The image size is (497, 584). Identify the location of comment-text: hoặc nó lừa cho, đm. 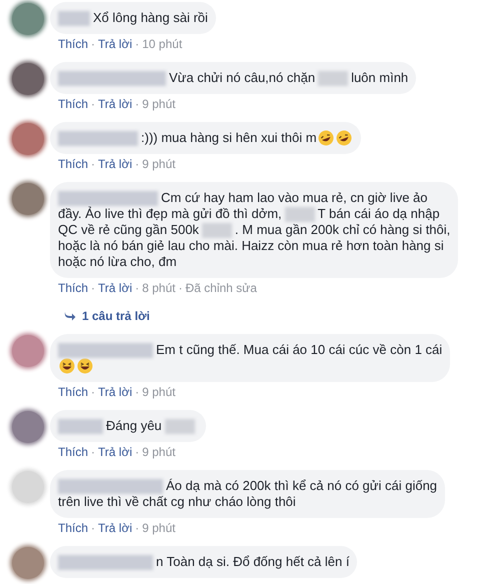
(117, 262).